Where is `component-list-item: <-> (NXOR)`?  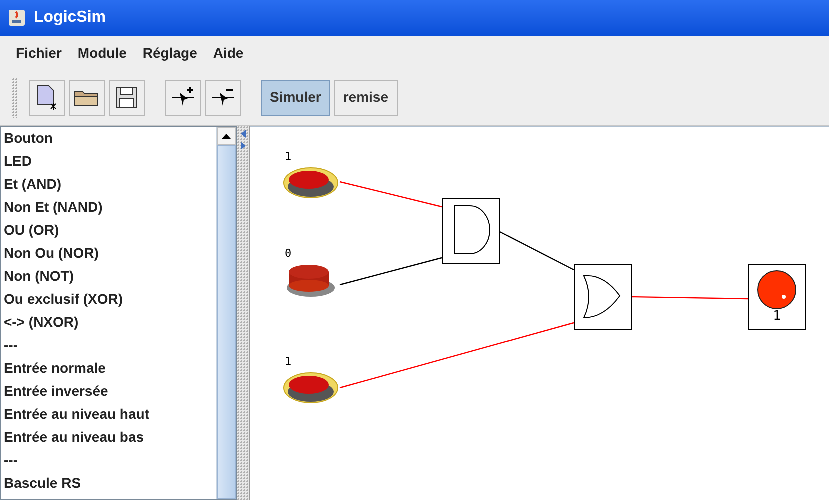
component-list-item: <-> (NXOR) is located at coordinates (110, 322).